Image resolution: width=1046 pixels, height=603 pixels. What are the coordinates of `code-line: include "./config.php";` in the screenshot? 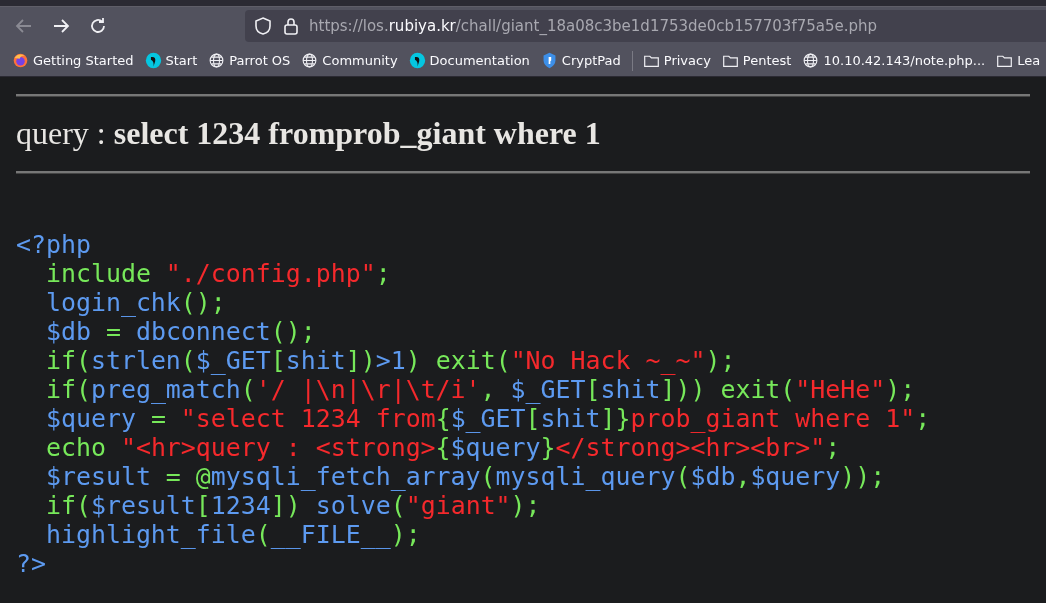 It's located at (217, 273).